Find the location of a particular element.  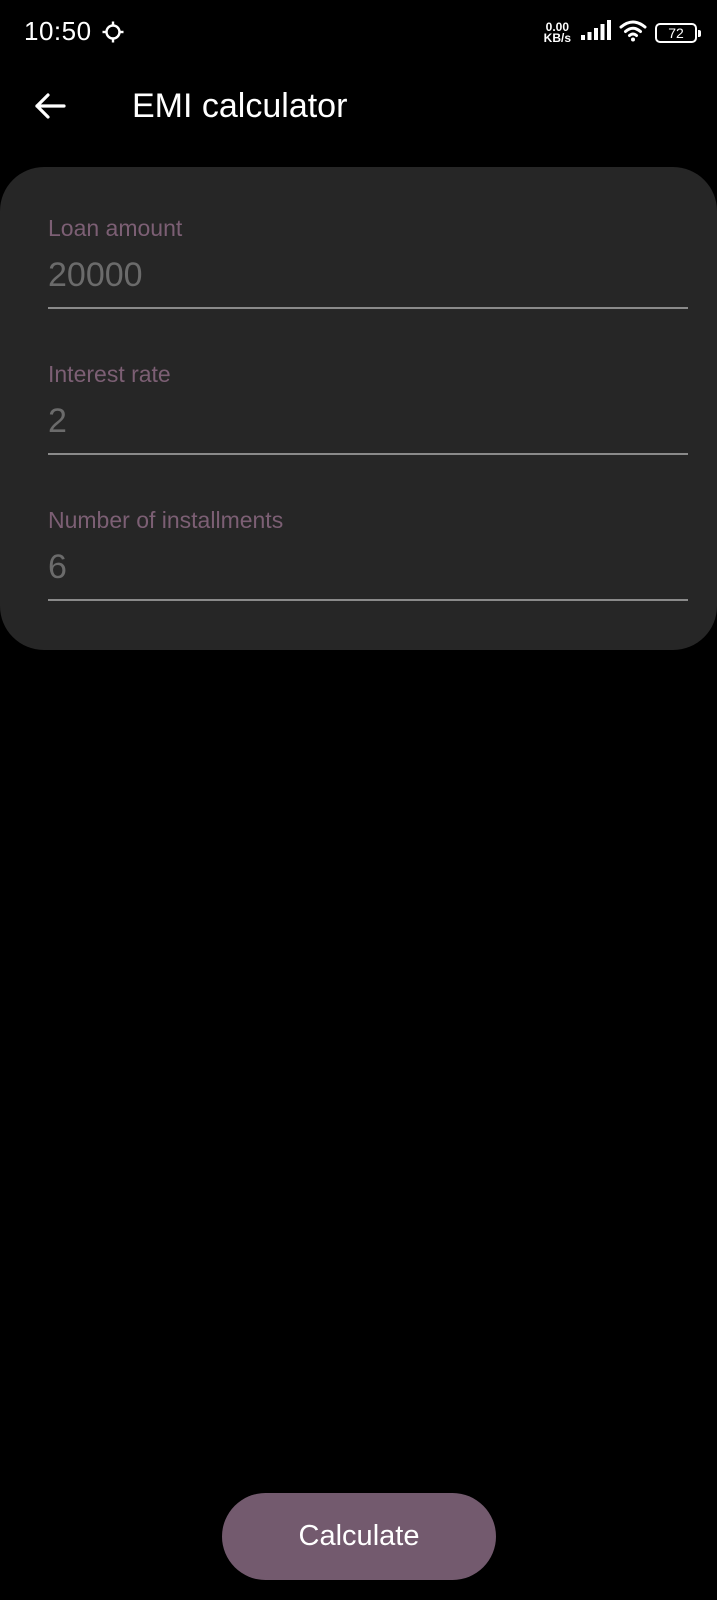

installments-input is located at coordinates (368, 567).